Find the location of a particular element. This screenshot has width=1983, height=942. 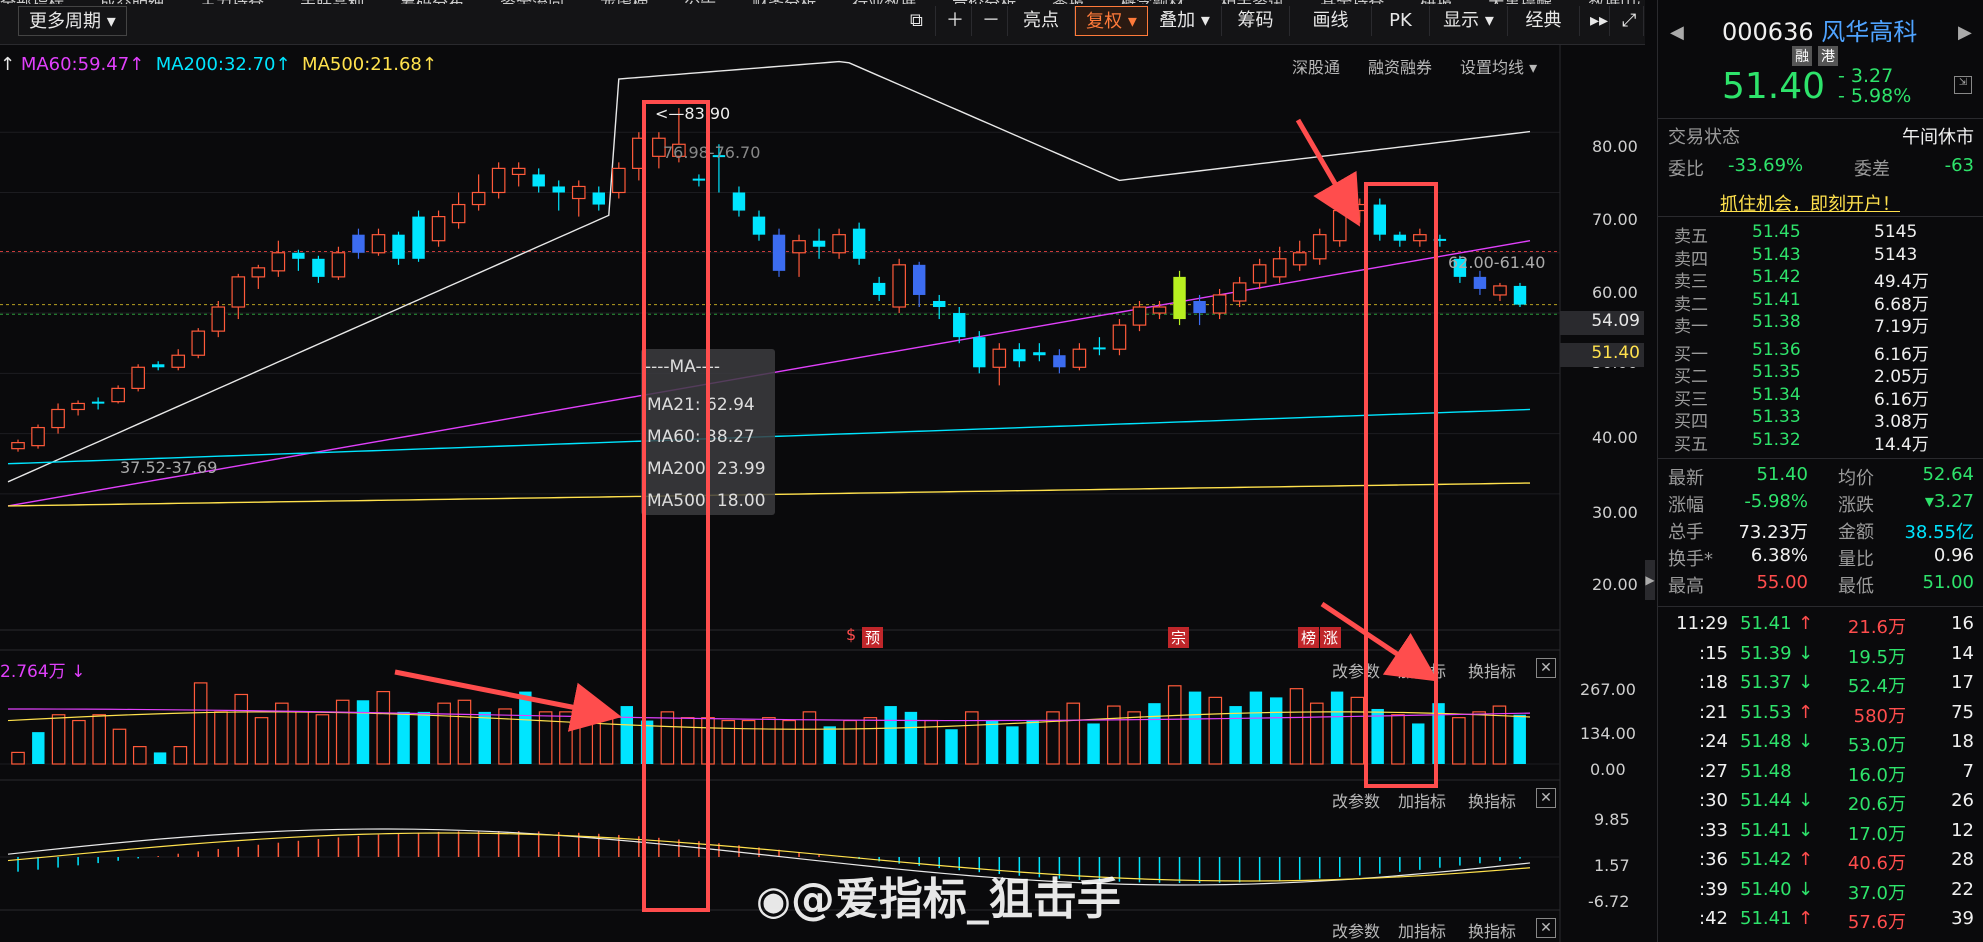

bid-row: 买五 51.32 14.4万 is located at coordinates (1821, 442).